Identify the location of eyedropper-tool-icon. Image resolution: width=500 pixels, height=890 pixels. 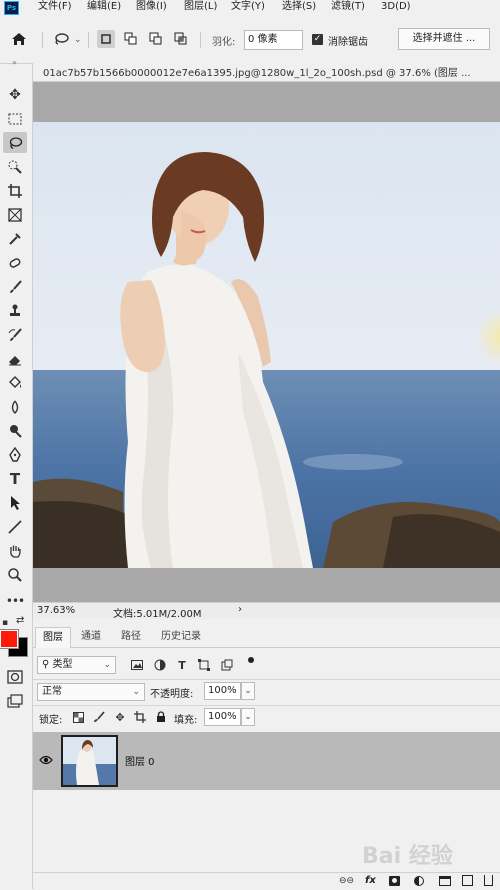
(15, 238).